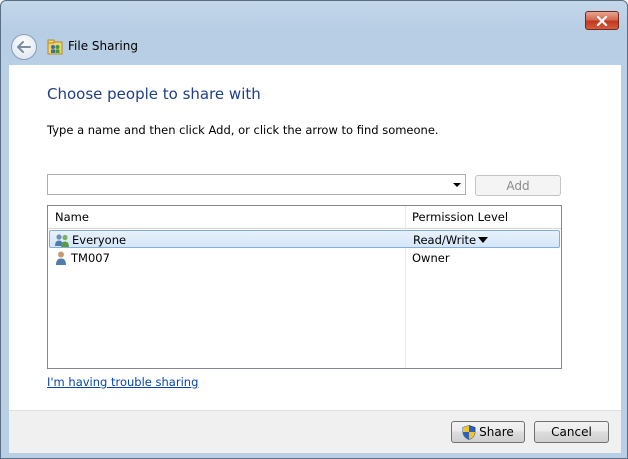 The height and width of the screenshot is (459, 628). Describe the element at coordinates (518, 185) in the screenshot. I see `add-button: Add` at that location.